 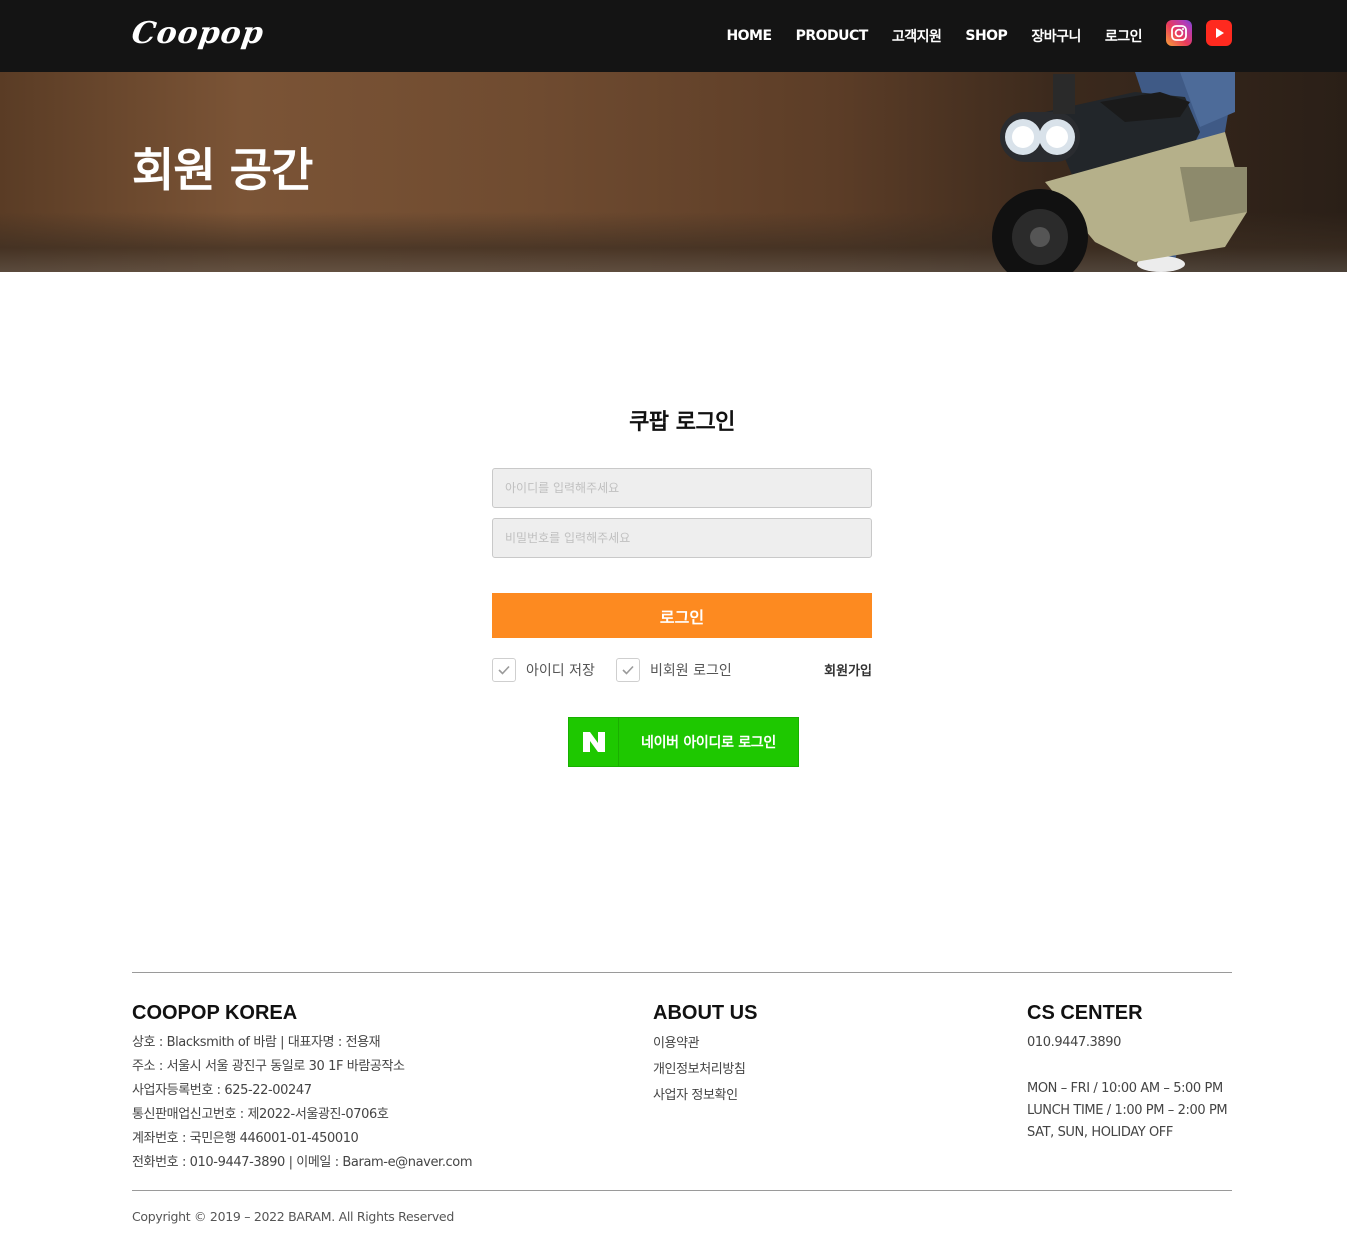 I want to click on login-title: 쿠팝 로그인, so click(x=682, y=422).